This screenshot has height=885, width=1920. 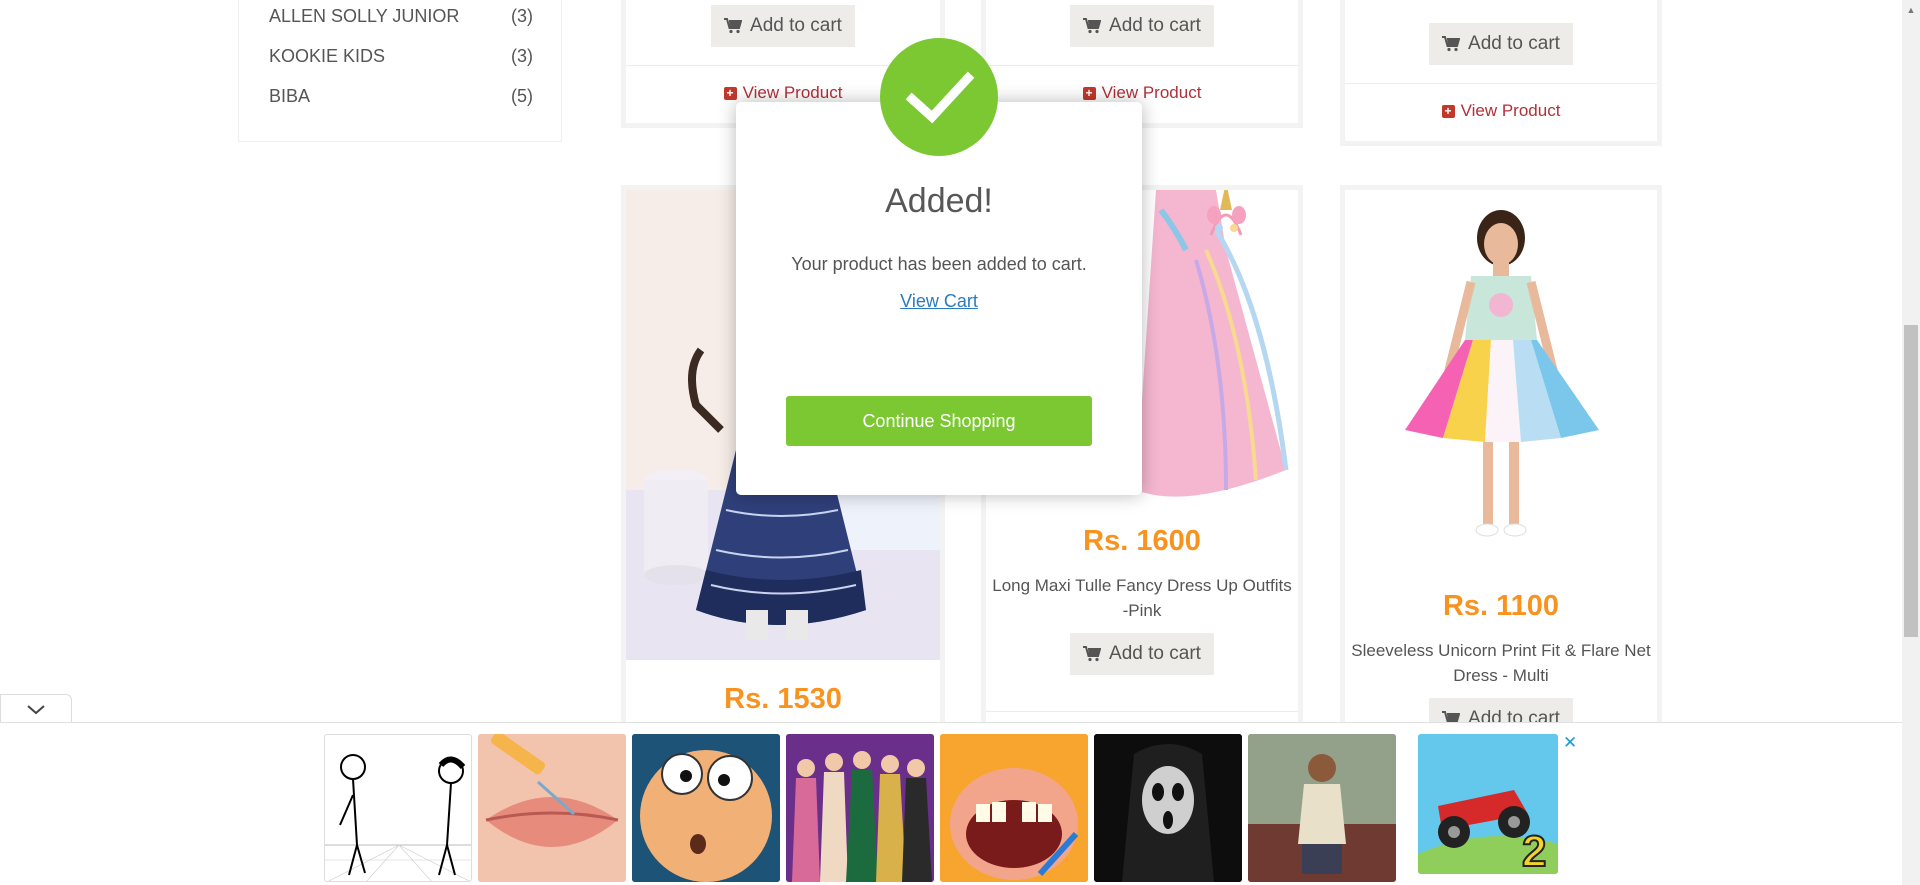 What do you see at coordinates (327, 56) in the screenshot?
I see `brand-name: KOOKIE KIDS` at bounding box center [327, 56].